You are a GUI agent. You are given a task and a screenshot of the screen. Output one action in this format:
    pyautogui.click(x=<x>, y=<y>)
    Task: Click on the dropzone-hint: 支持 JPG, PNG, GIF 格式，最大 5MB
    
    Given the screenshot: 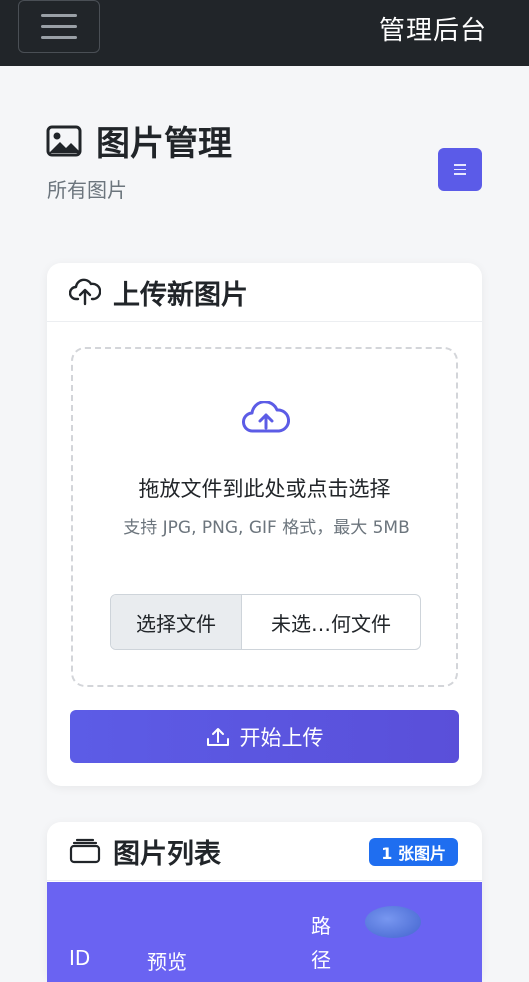 What is the action you would take?
    pyautogui.click(x=266, y=528)
    